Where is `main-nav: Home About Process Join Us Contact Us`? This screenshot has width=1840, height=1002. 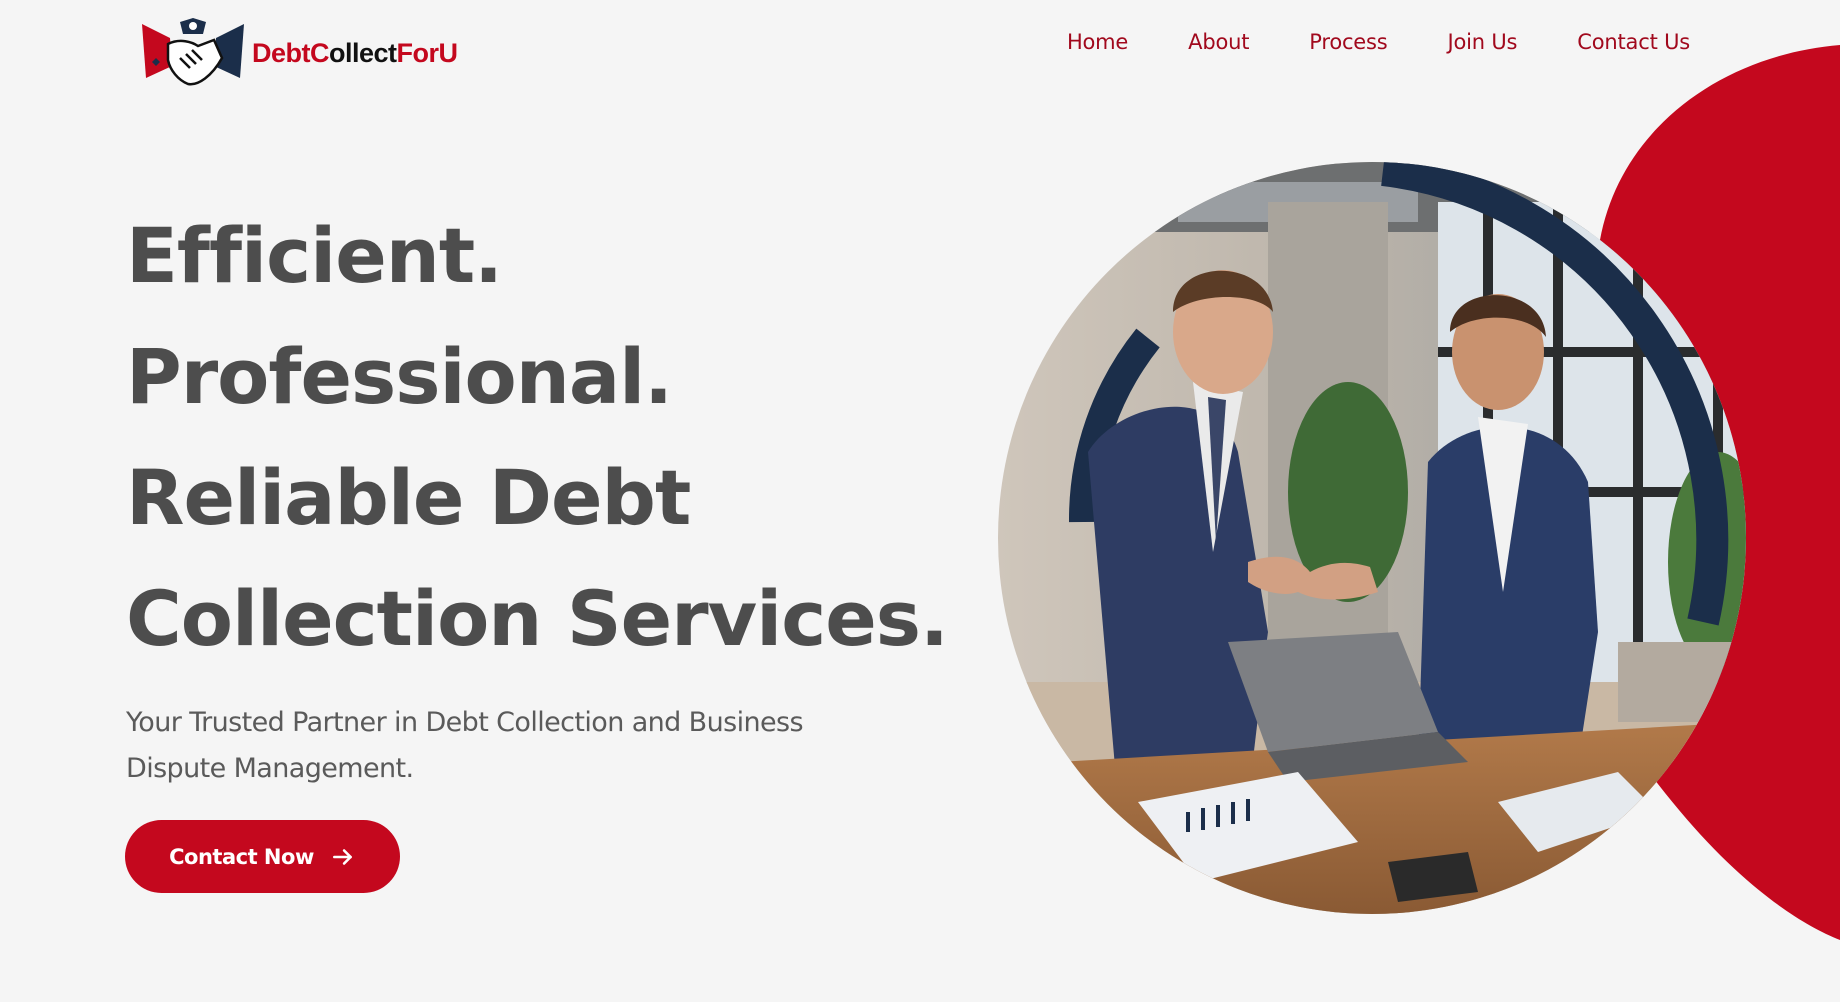 main-nav: Home About Process Join Us Contact Us is located at coordinates (1378, 42).